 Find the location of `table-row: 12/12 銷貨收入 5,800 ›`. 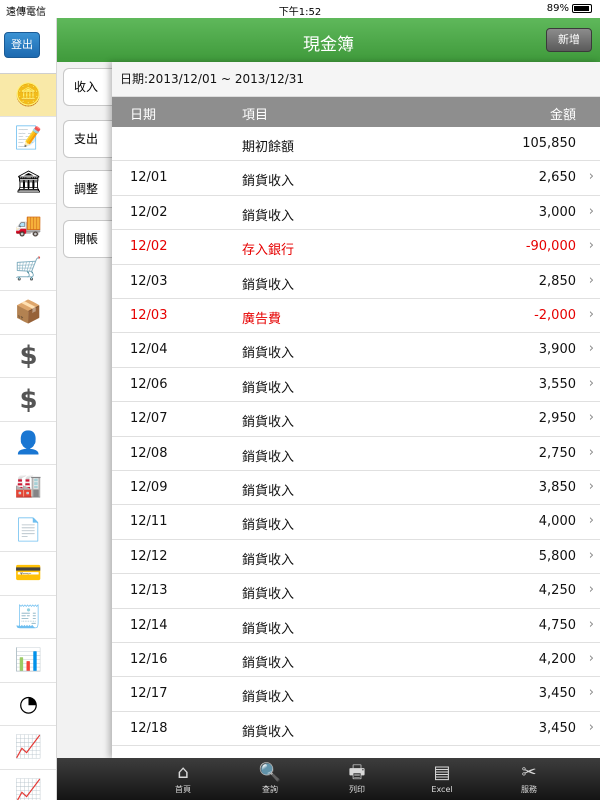

table-row: 12/12 銷貨收入 5,800 › is located at coordinates (356, 557).